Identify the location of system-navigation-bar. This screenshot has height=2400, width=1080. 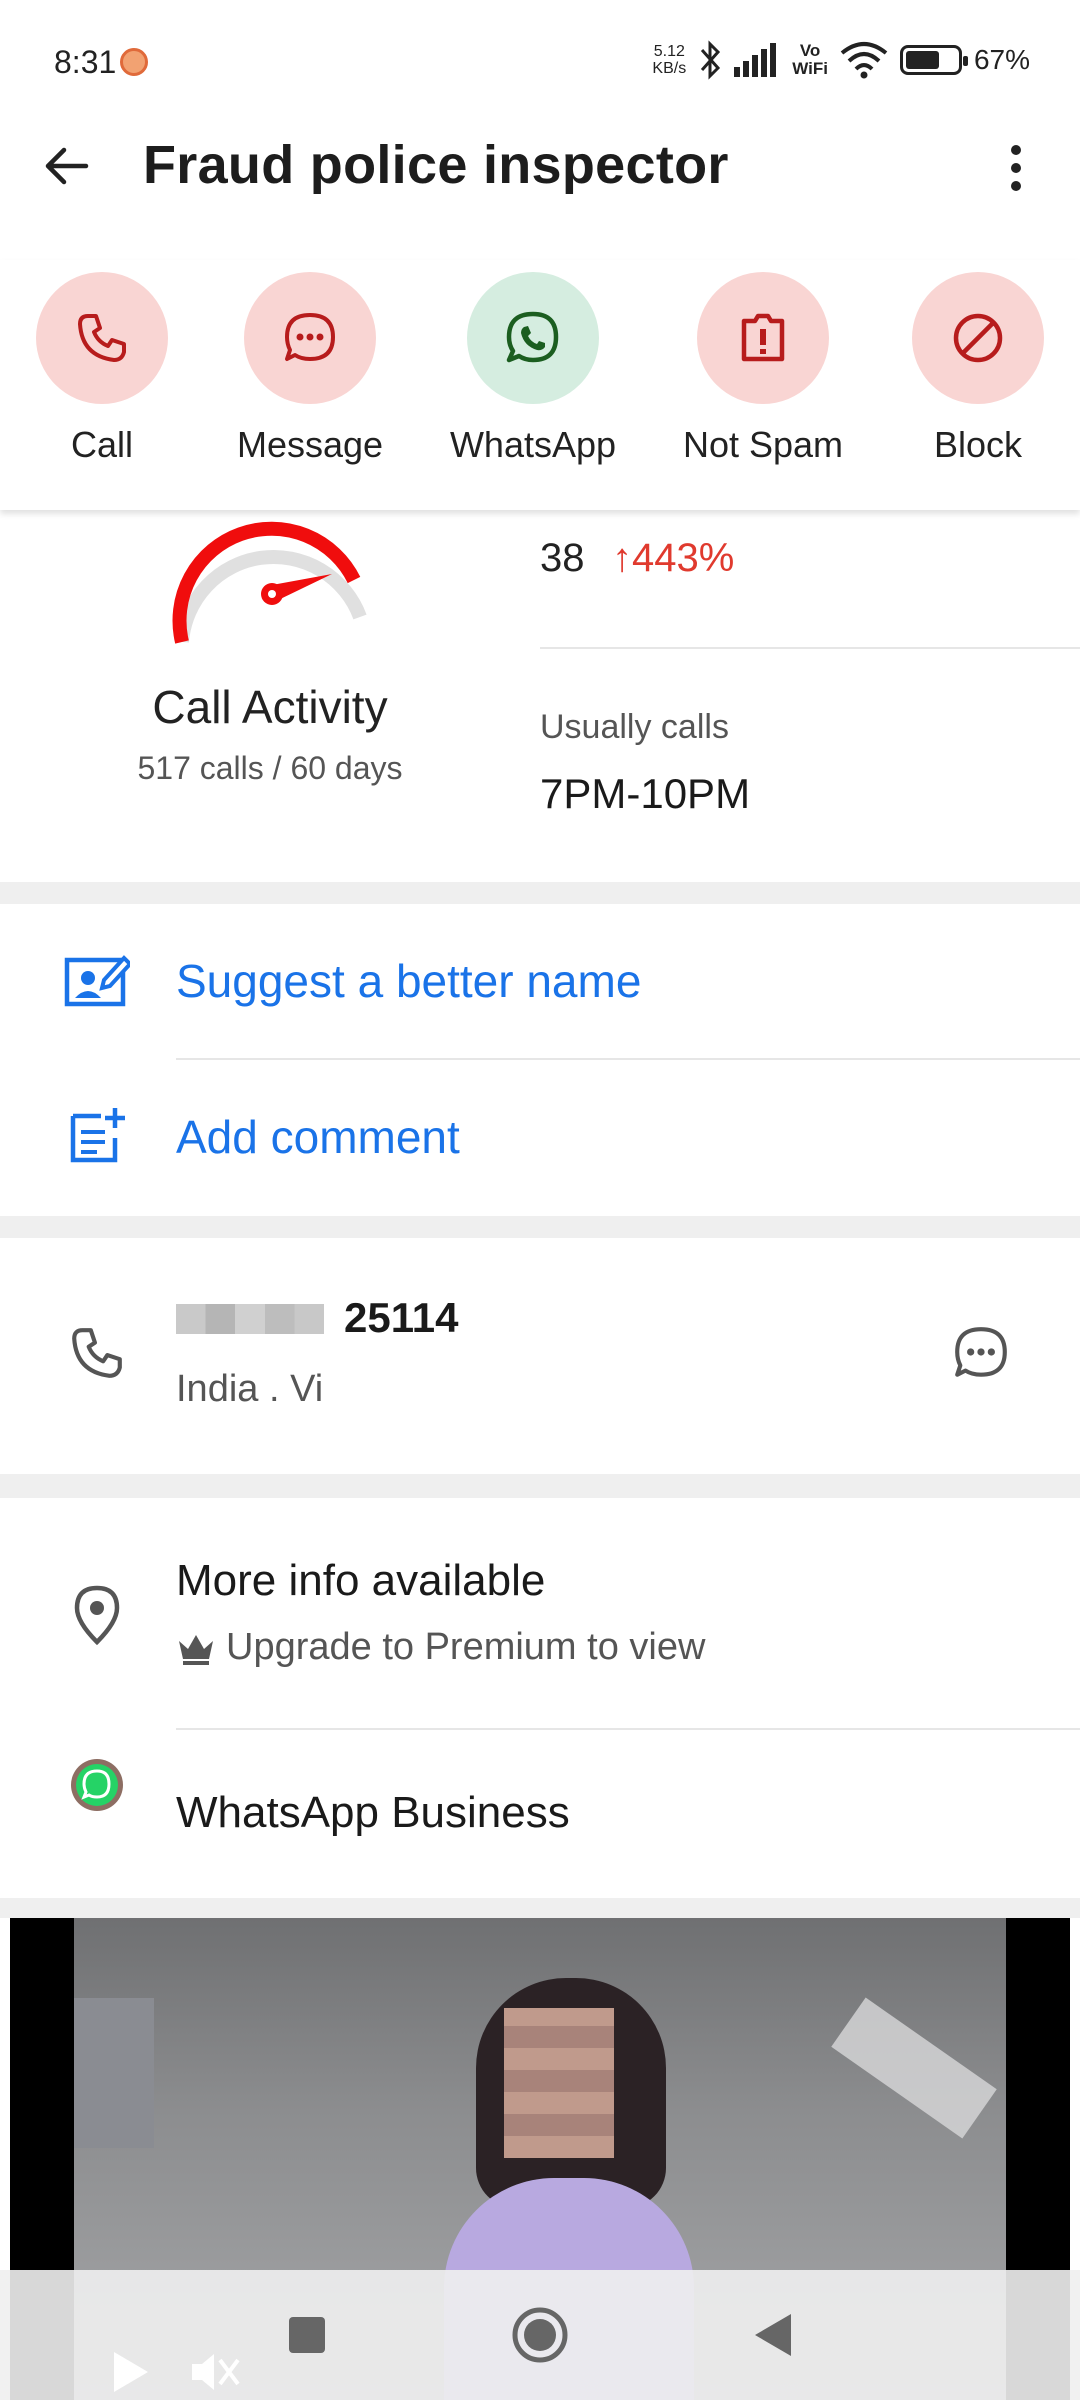
(540, 2335).